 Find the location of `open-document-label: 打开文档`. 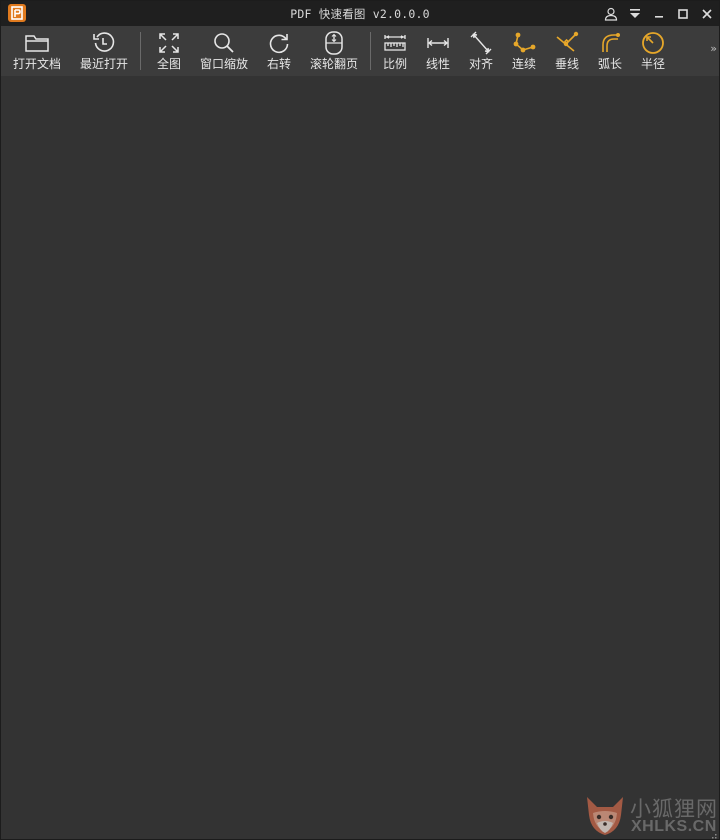

open-document-label: 打开文档 is located at coordinates (36, 64).